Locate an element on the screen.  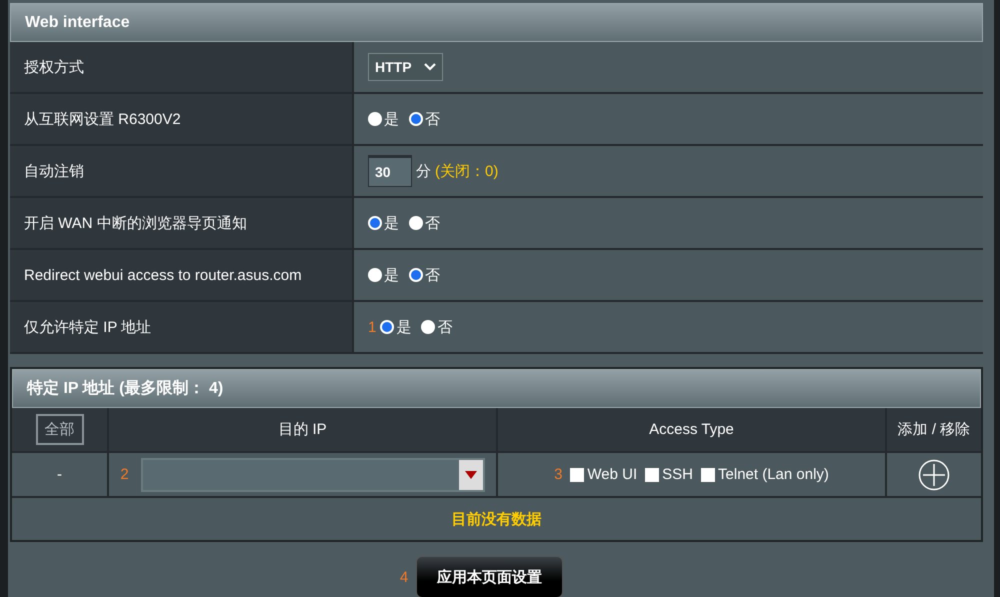
checkbox-label: Telnet (Lan only) is located at coordinates (773, 474).